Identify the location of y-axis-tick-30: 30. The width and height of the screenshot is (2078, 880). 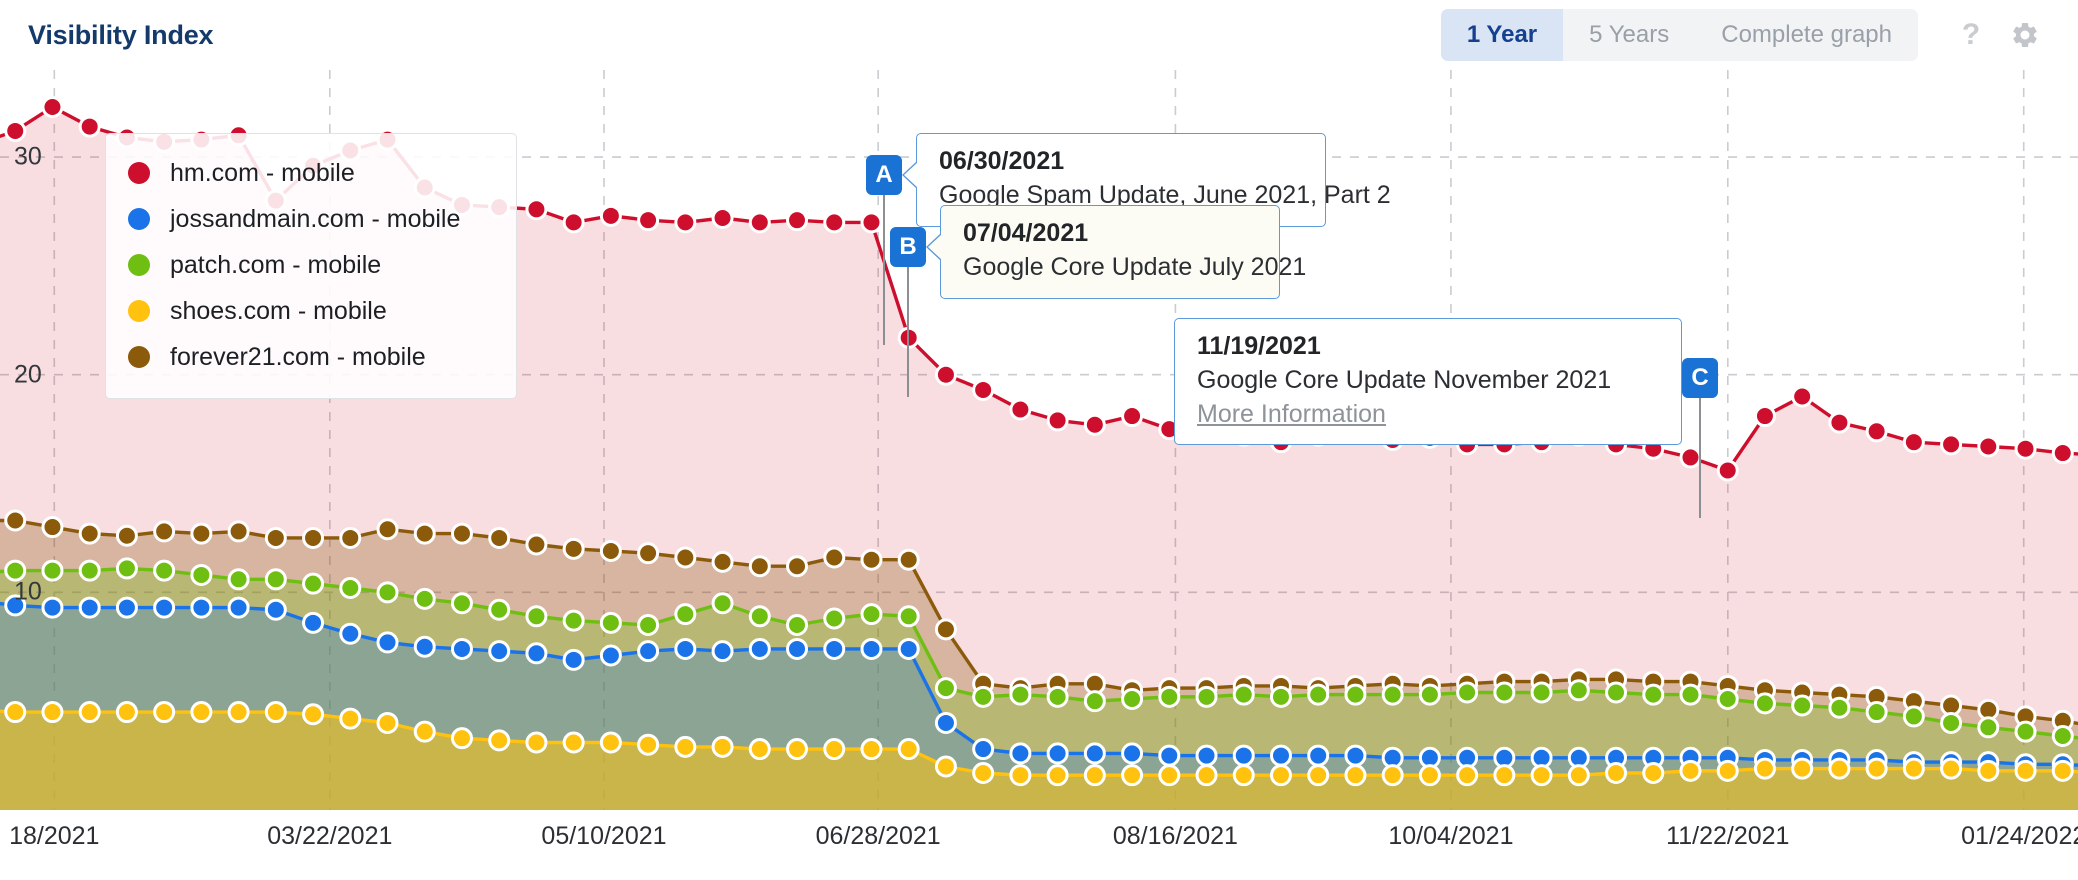
(28, 156).